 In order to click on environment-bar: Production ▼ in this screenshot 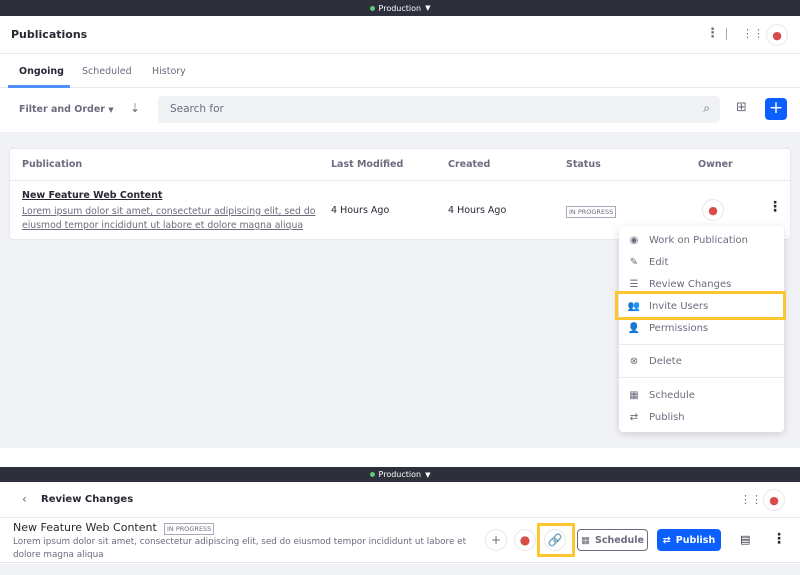, I will do `click(400, 8)`.